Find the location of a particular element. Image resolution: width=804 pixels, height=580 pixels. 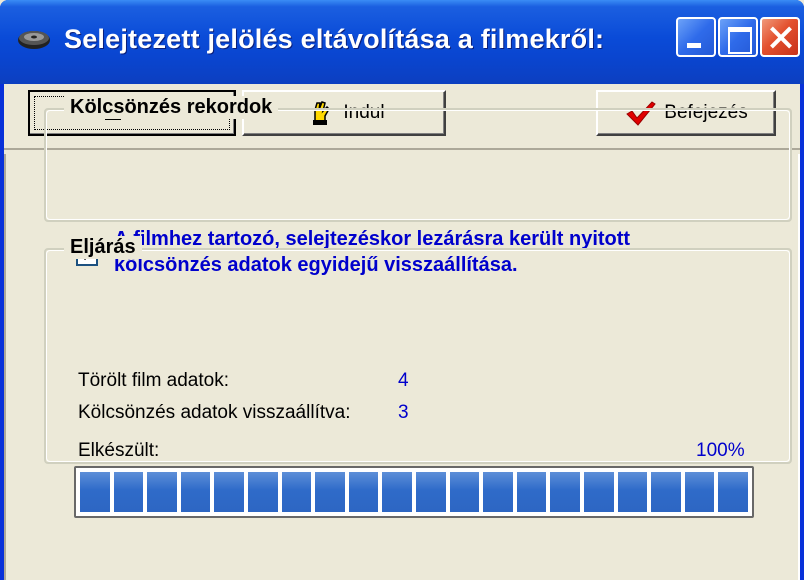

progress-label: Elkészült: is located at coordinates (119, 450).